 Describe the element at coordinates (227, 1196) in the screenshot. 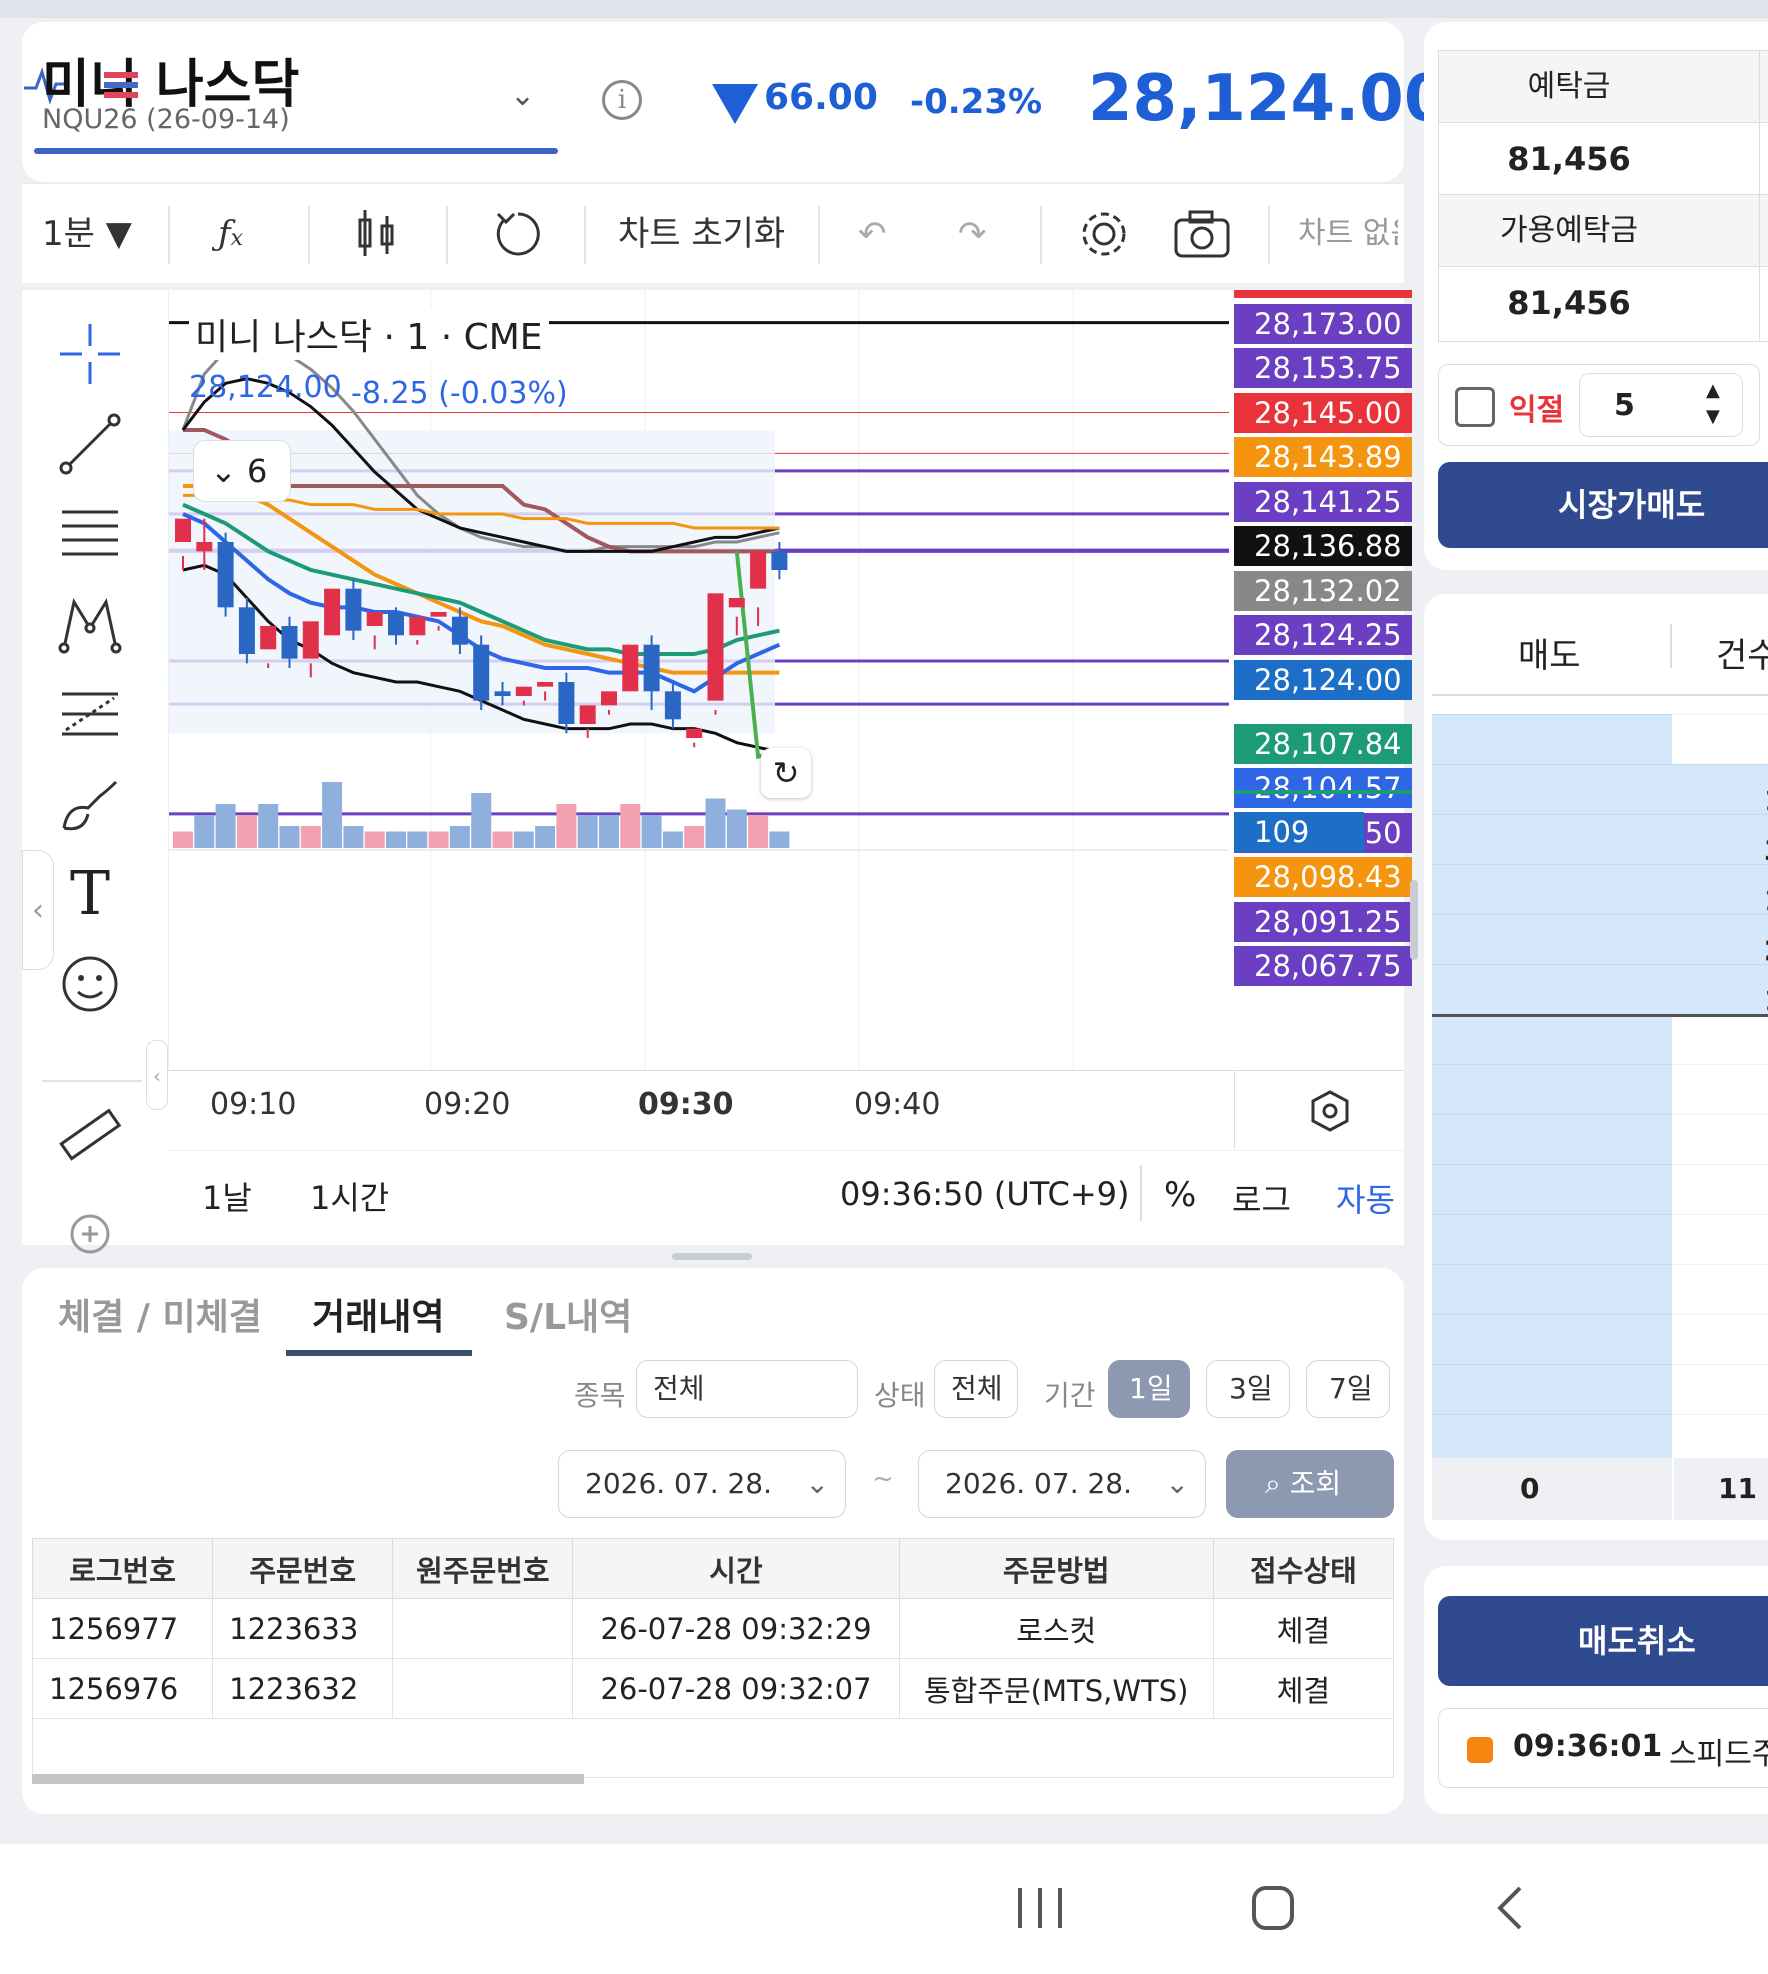

I see `range-1d-button: 1날` at that location.